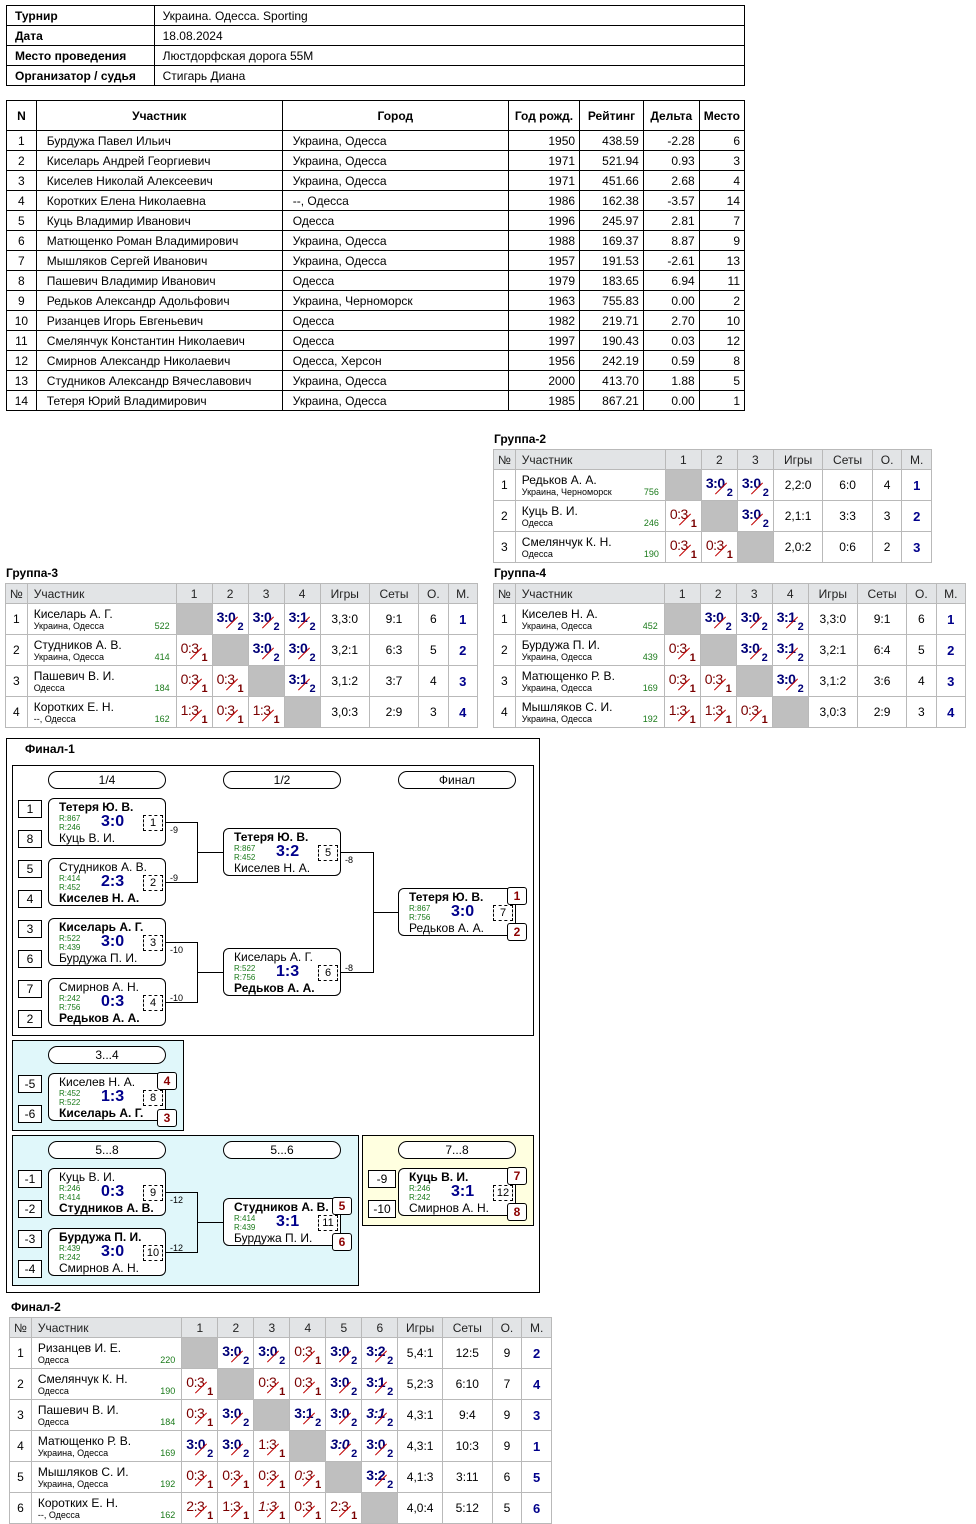 Image resolution: width=976 pixels, height=1524 pixels. Describe the element at coordinates (106, 1477) in the screenshot. I see `participant-cell: Мышляков С. И. Украина, Одесса 192` at that location.